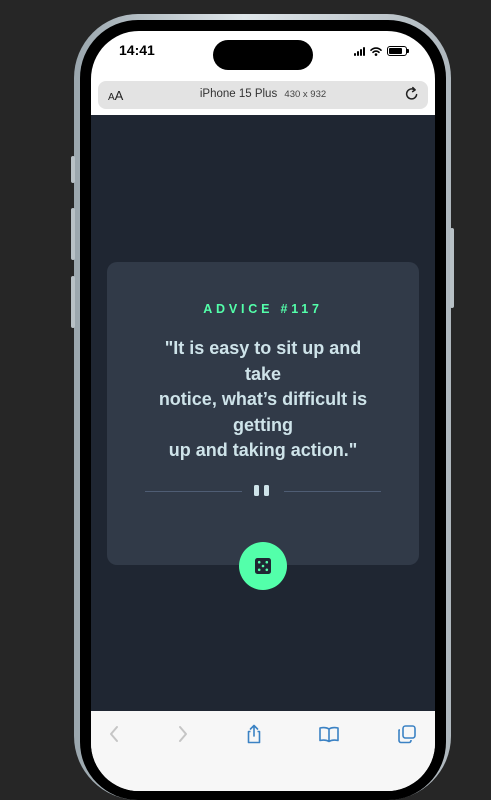  What do you see at coordinates (73, 169) in the screenshot?
I see `action-button` at bounding box center [73, 169].